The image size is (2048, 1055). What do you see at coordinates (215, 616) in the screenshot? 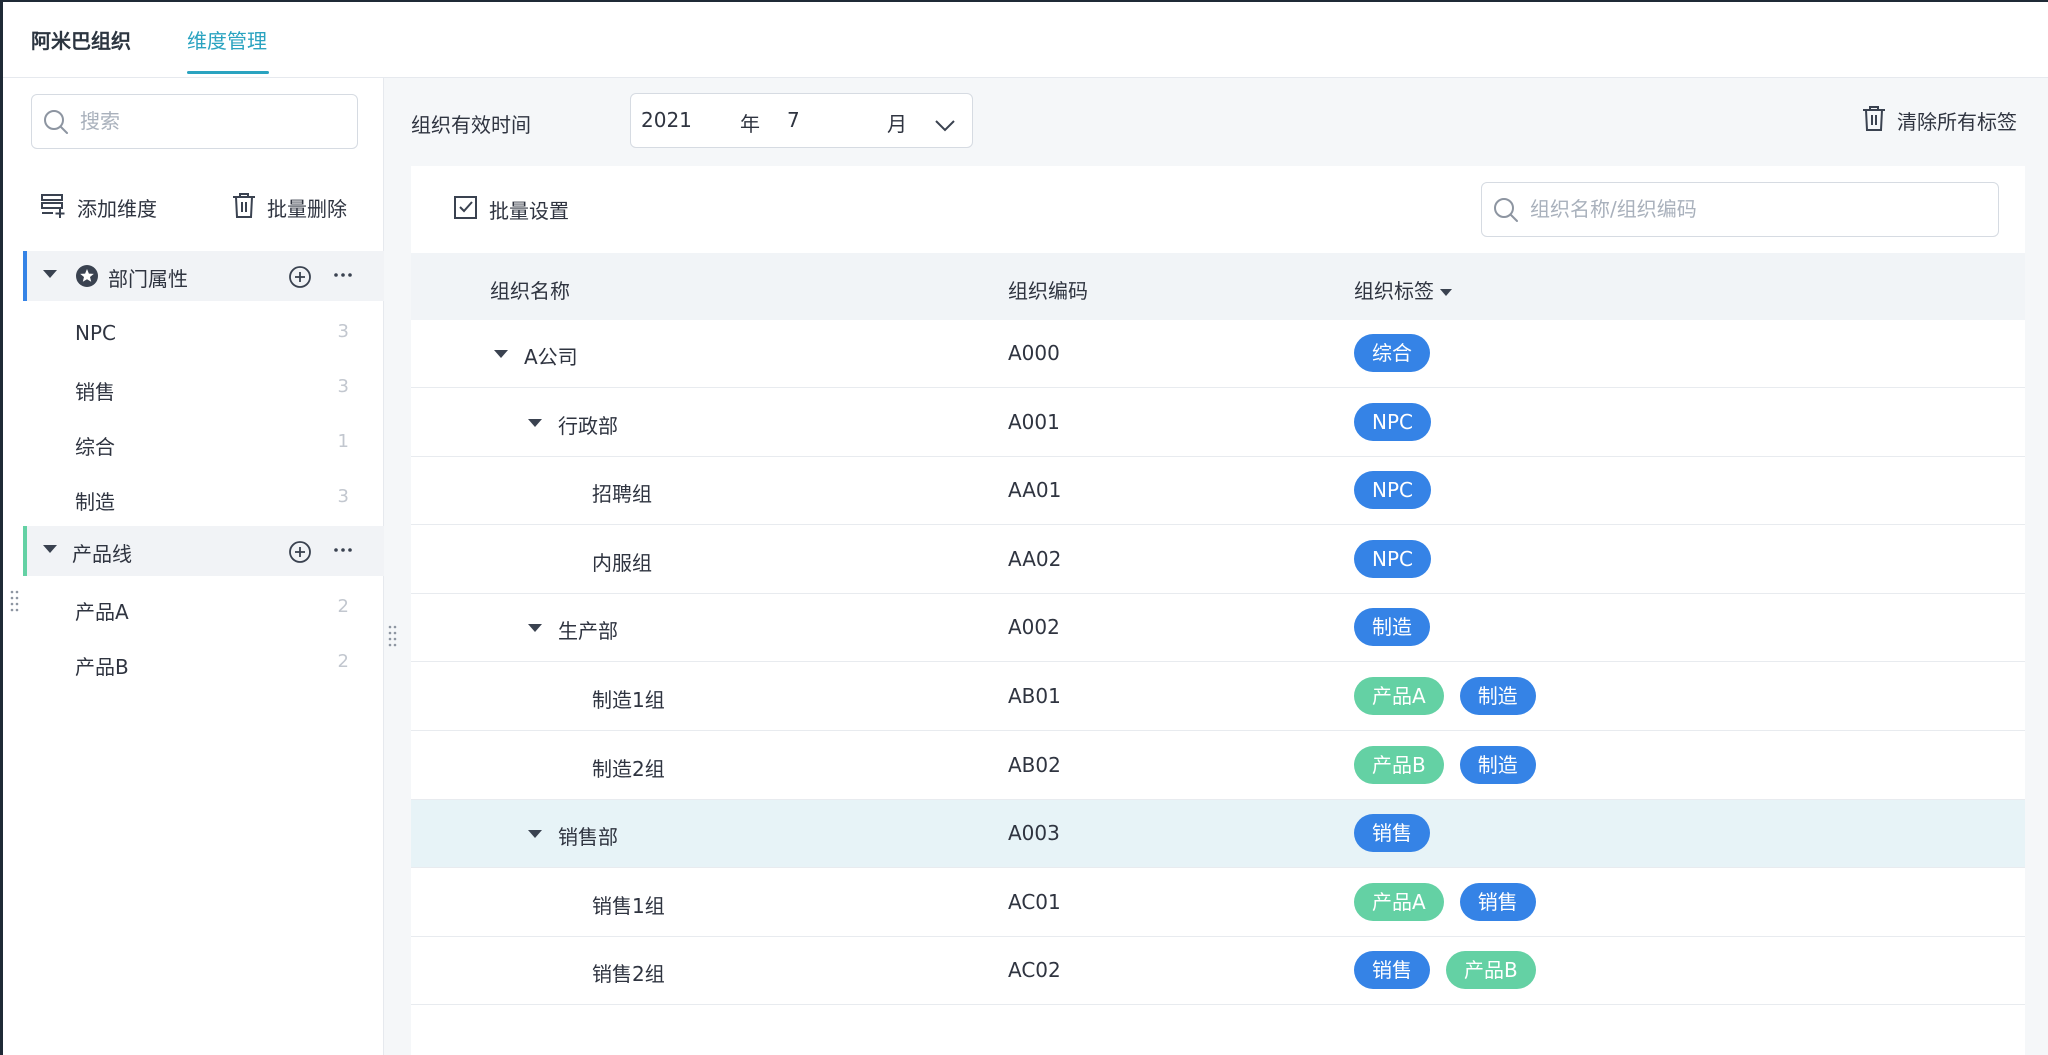
I see `dimension-item: 产品A 2` at bounding box center [215, 616].